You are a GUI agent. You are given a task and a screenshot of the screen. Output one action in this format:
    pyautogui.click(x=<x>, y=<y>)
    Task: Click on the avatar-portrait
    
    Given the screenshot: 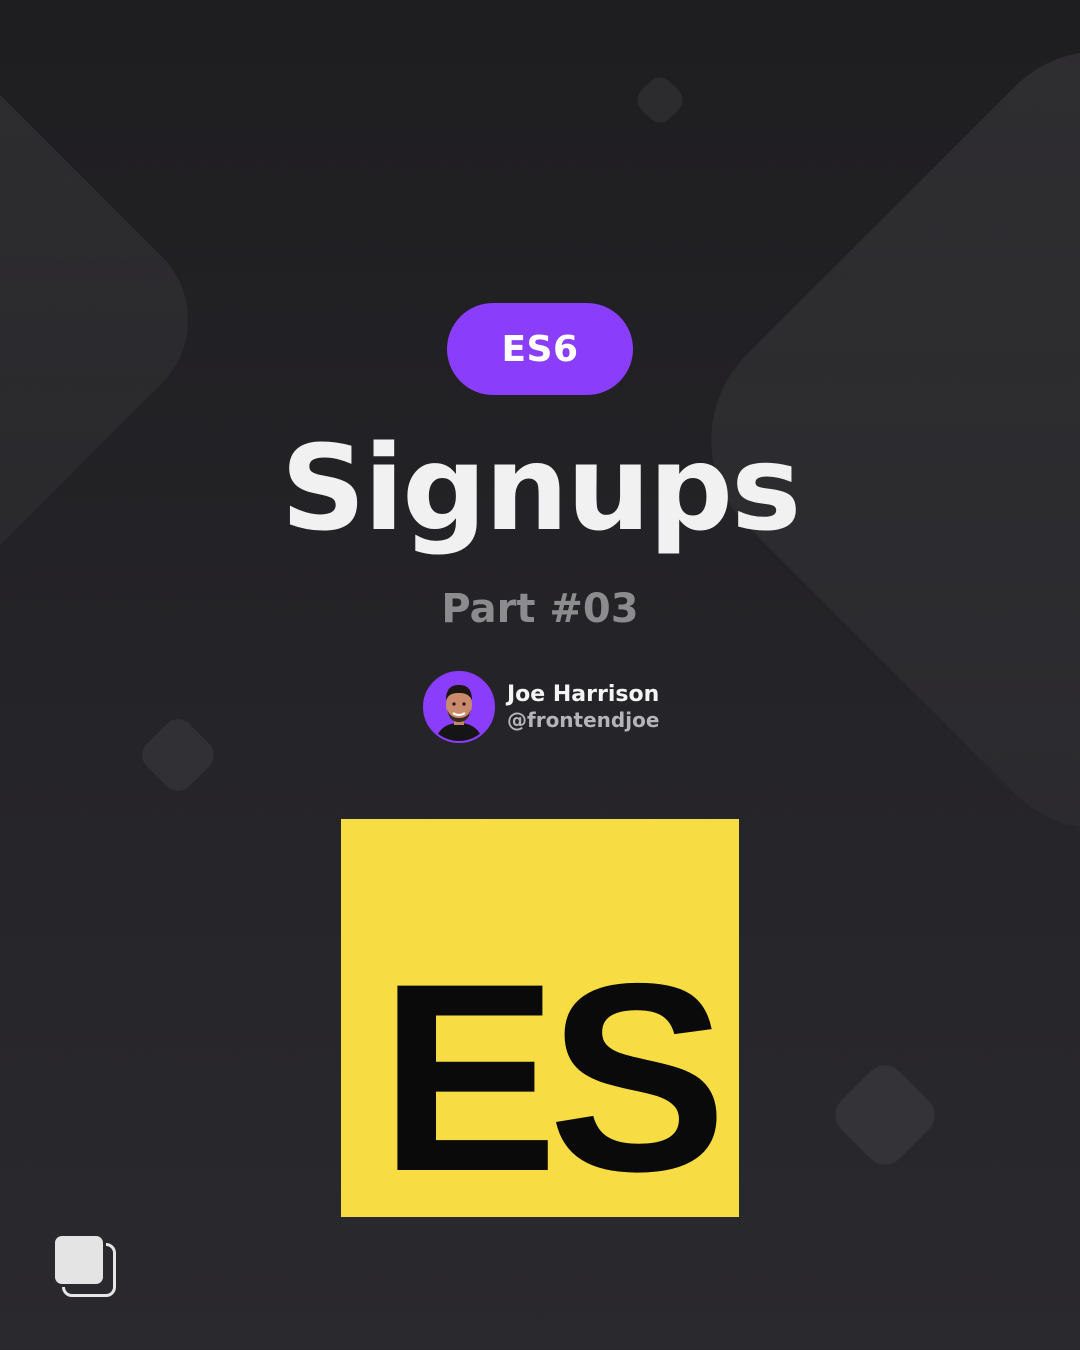 What is the action you would take?
    pyautogui.click(x=459, y=707)
    